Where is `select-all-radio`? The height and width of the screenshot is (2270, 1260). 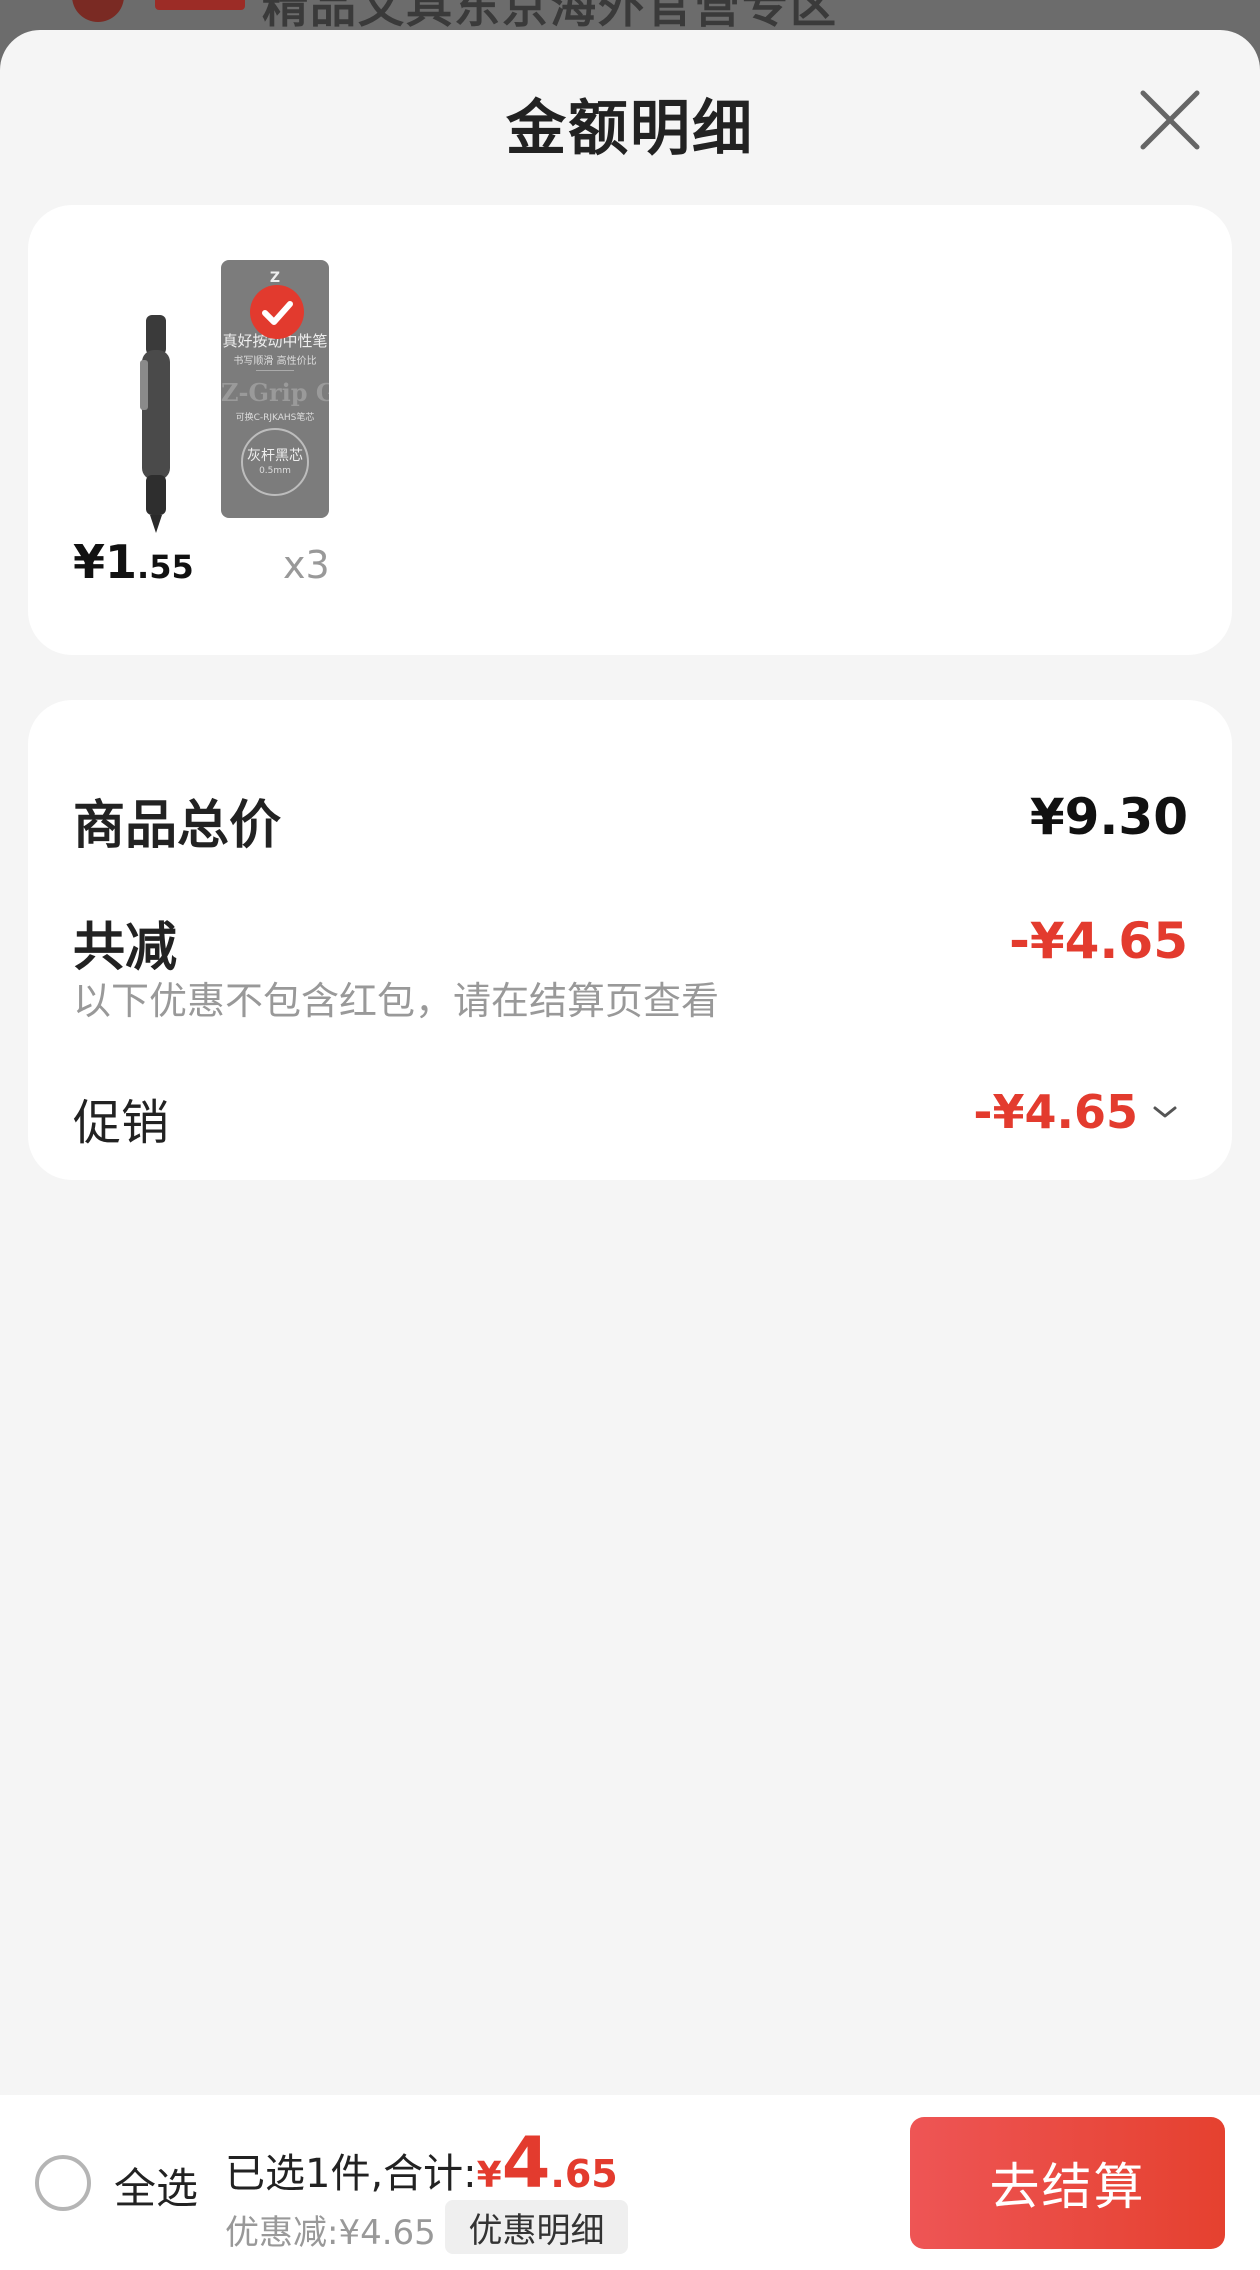 select-all-radio is located at coordinates (63, 2183).